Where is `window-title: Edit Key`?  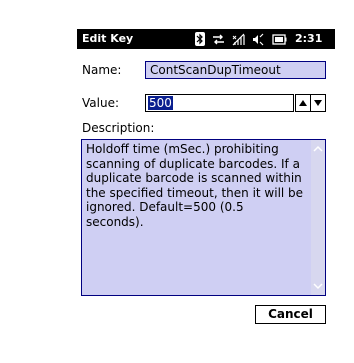
window-title: Edit Key is located at coordinates (108, 38).